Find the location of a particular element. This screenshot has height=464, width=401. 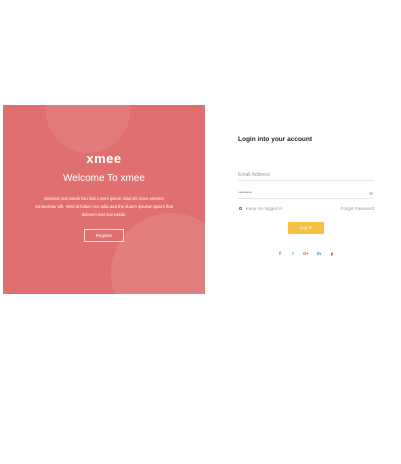

forgot-password-link: Forgot Password is located at coordinates (357, 208).